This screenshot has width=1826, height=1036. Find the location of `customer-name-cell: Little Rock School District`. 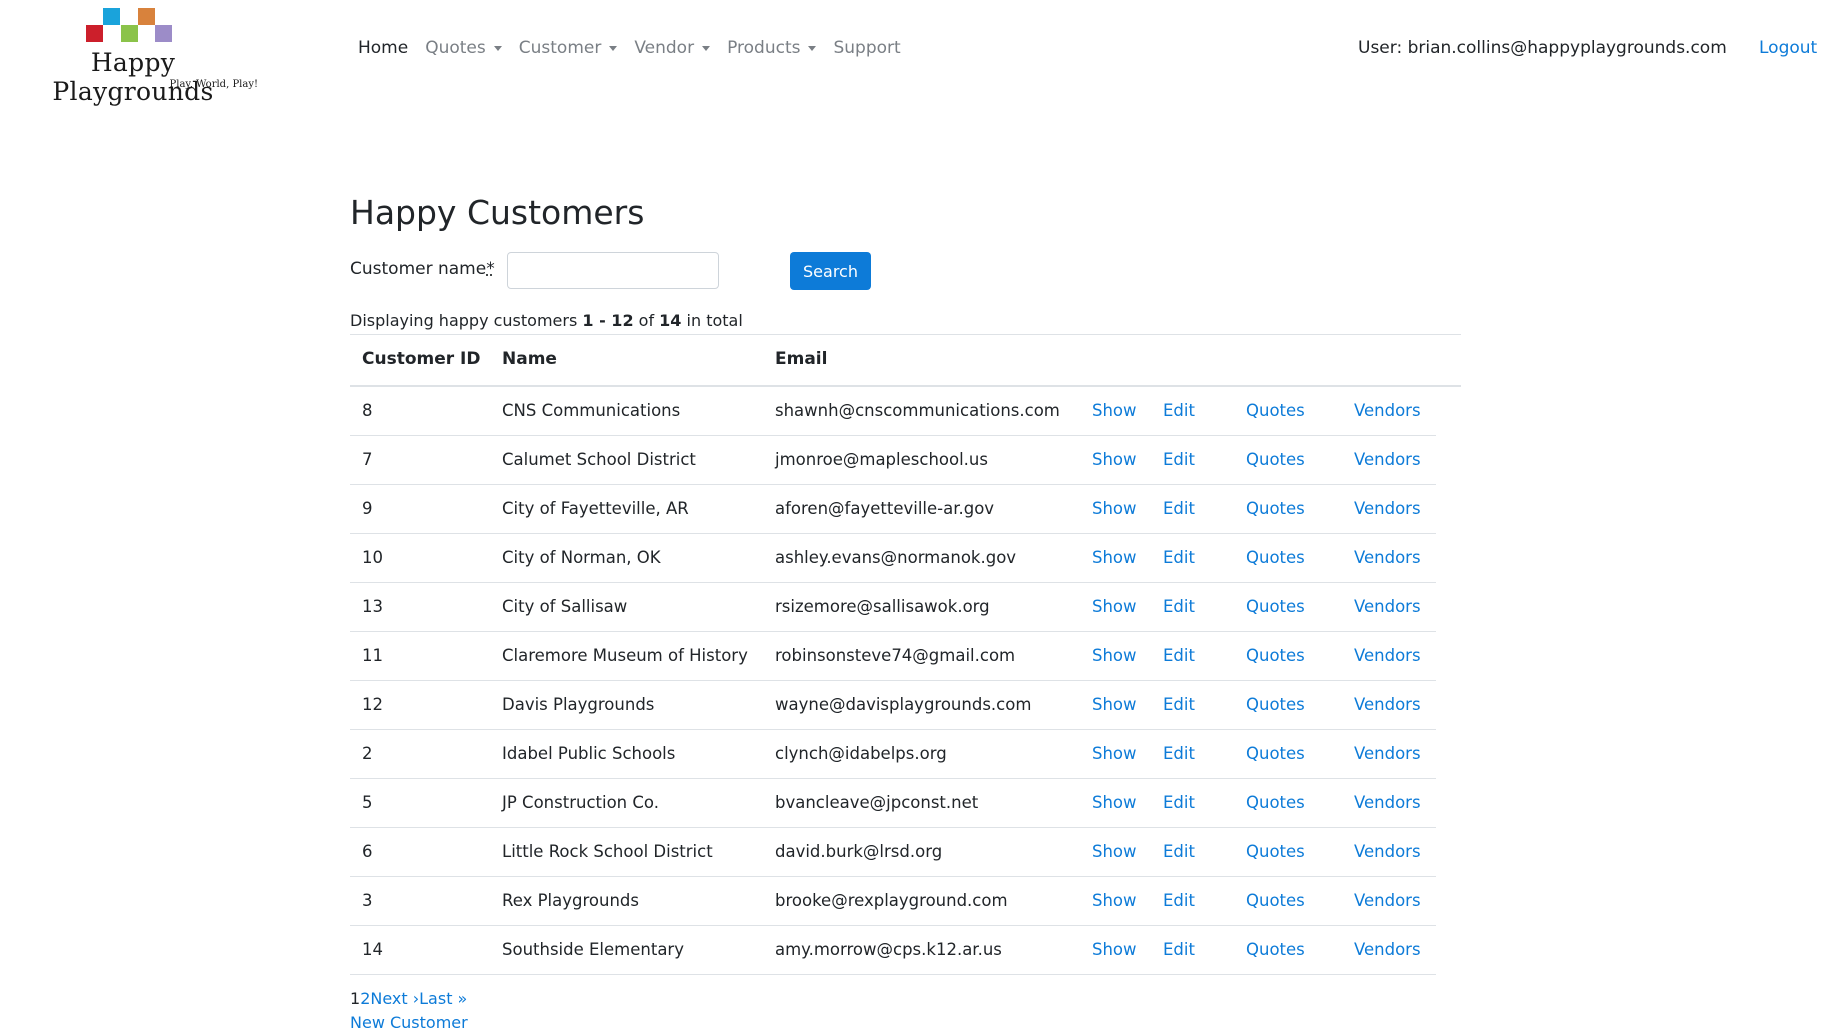

customer-name-cell: Little Rock School District is located at coordinates (607, 851).